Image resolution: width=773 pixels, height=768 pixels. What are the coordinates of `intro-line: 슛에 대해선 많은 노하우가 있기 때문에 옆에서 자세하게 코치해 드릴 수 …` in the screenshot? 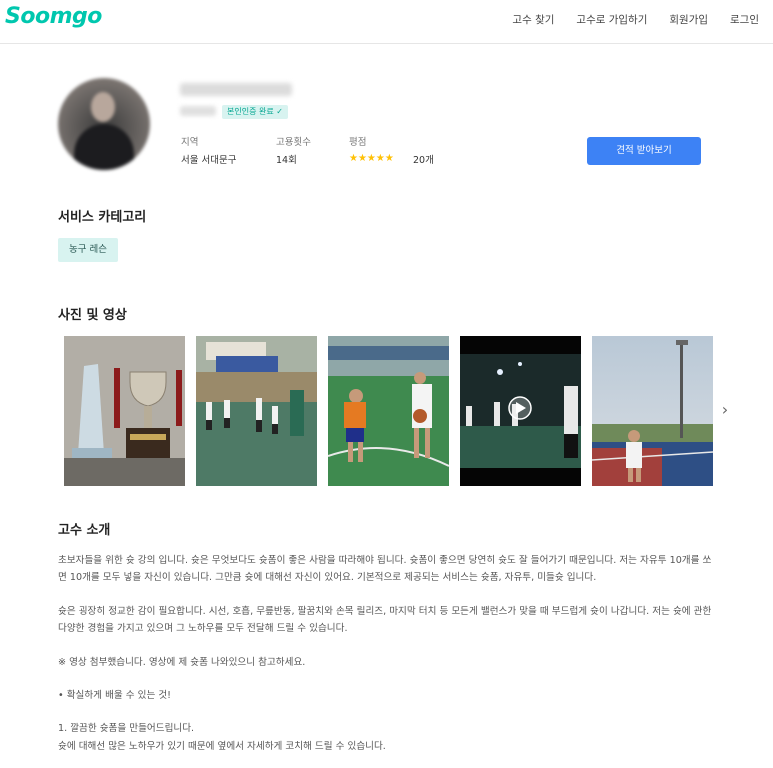 It's located at (222, 746).